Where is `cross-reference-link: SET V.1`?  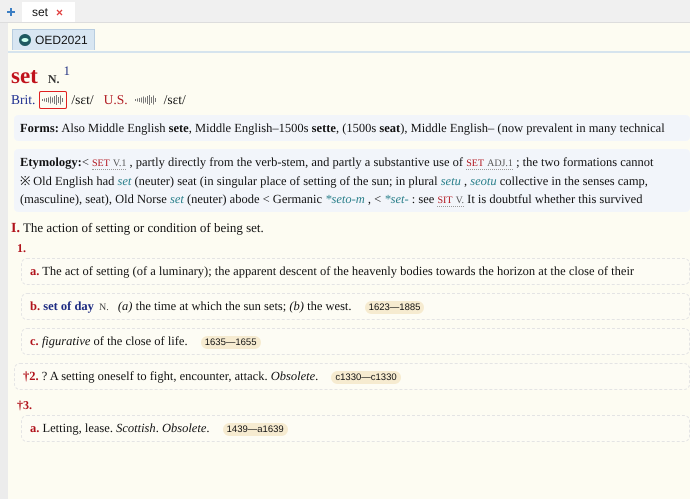
cross-reference-link: SET V.1 is located at coordinates (109, 162).